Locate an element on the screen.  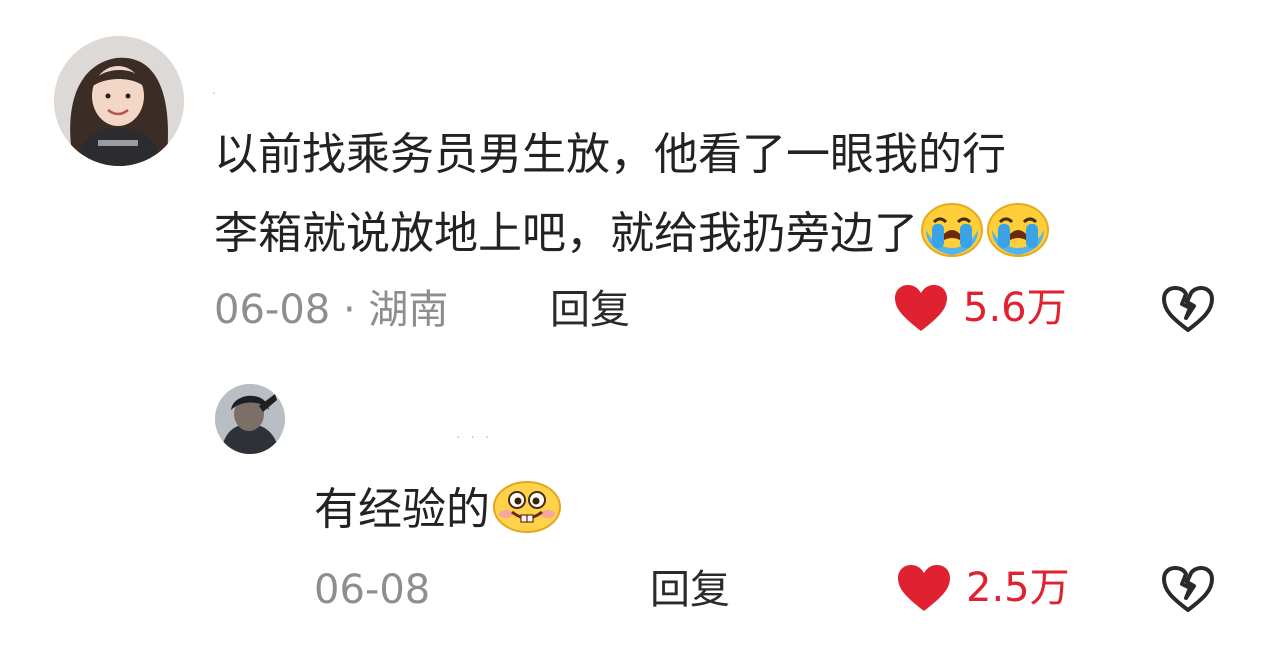
like-count: 2.5万 is located at coordinates (1018, 588).